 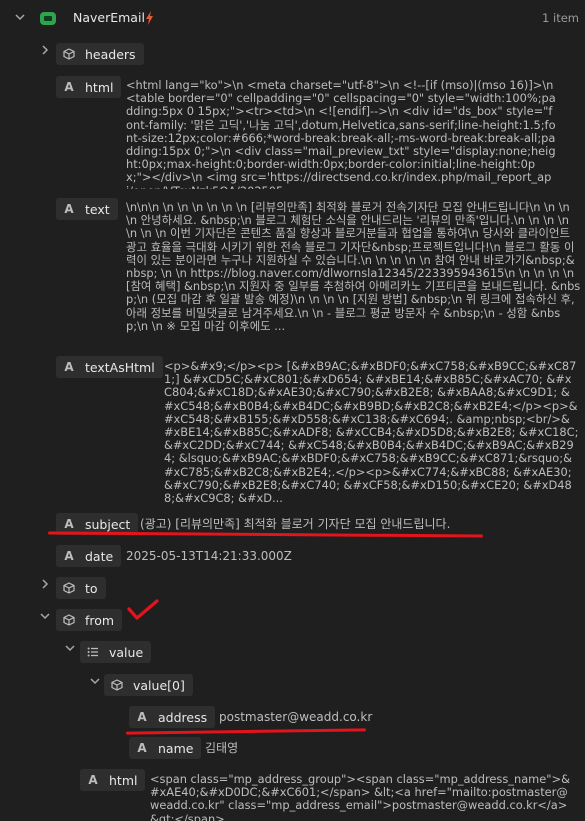 What do you see at coordinates (109, 17) in the screenshot?
I see `root-label: NaverEmail` at bounding box center [109, 17].